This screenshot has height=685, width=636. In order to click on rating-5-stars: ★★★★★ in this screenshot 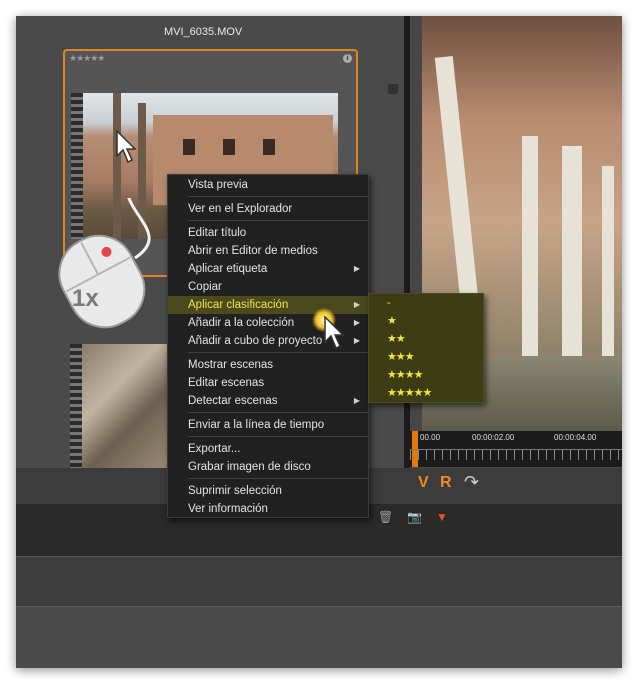, I will do `click(409, 393)`.